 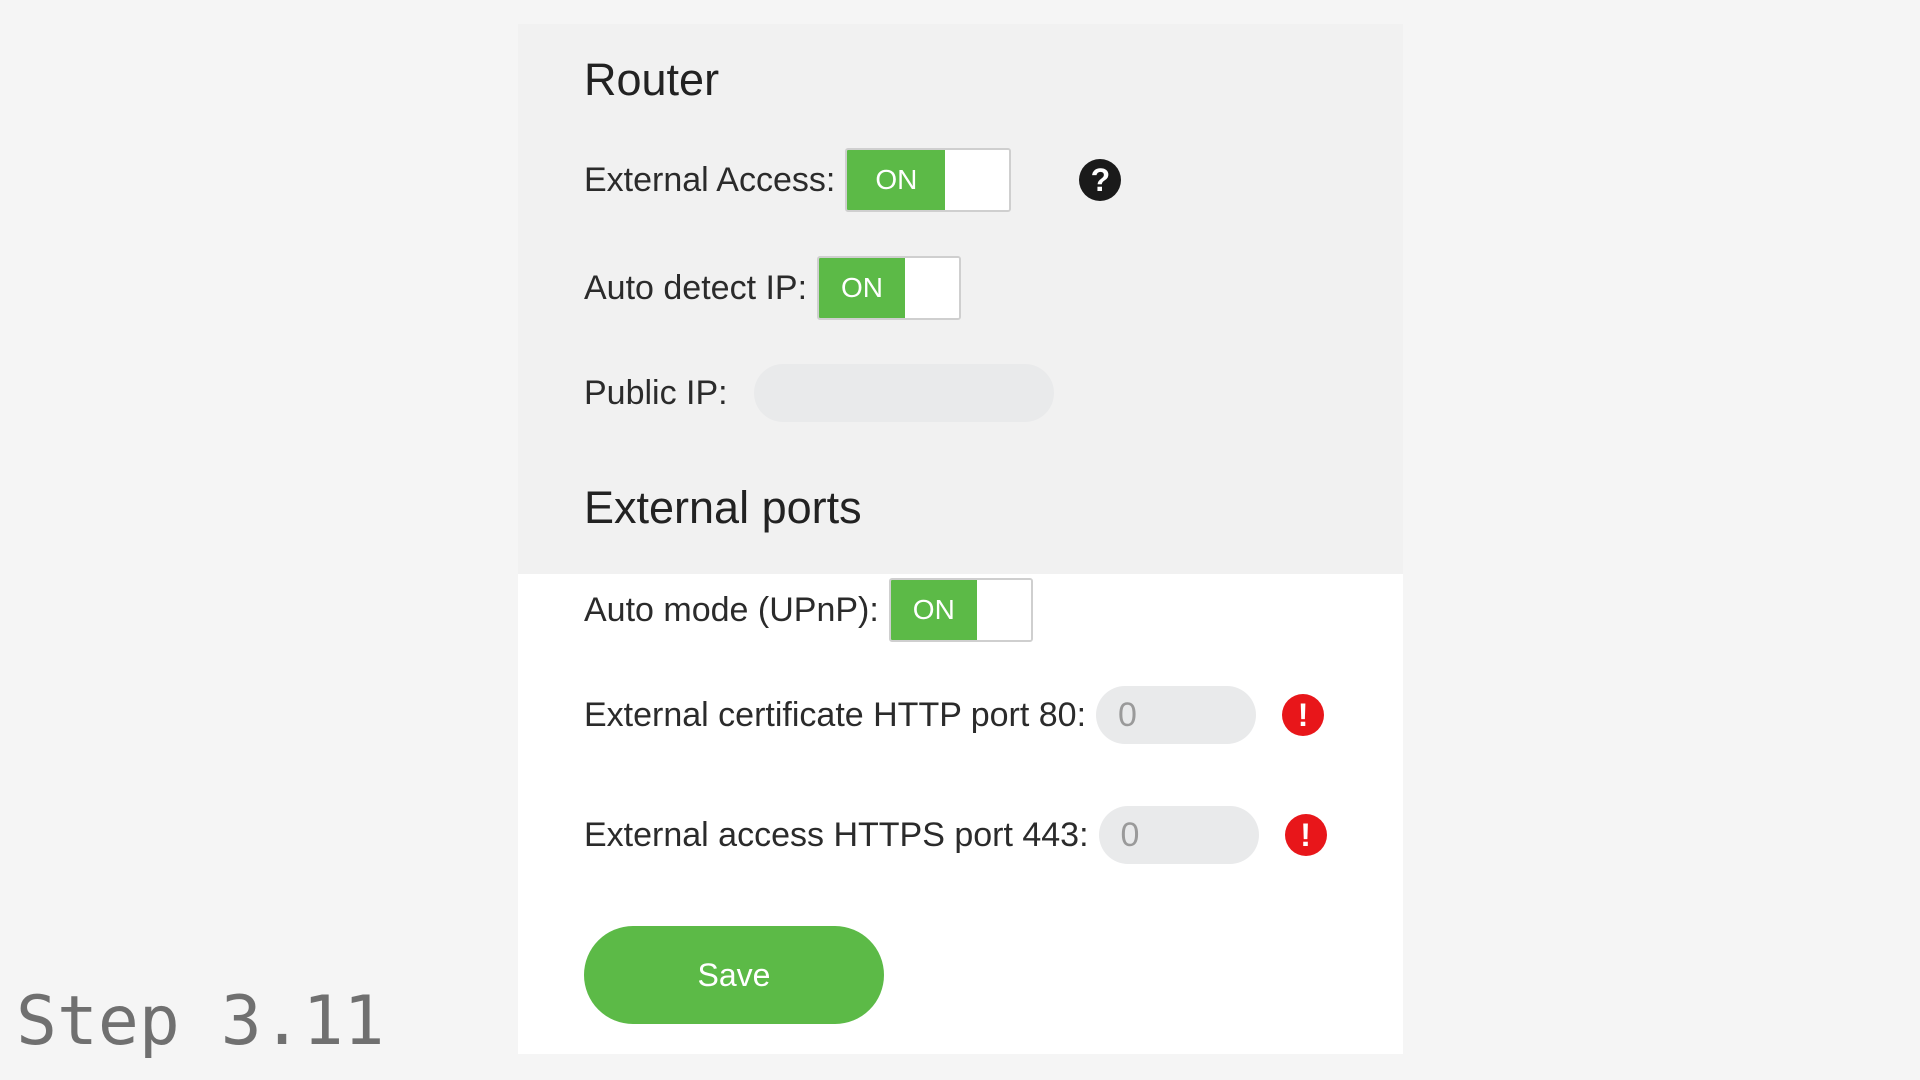 What do you see at coordinates (1100, 180) in the screenshot?
I see `question-circle-icon: ?` at bounding box center [1100, 180].